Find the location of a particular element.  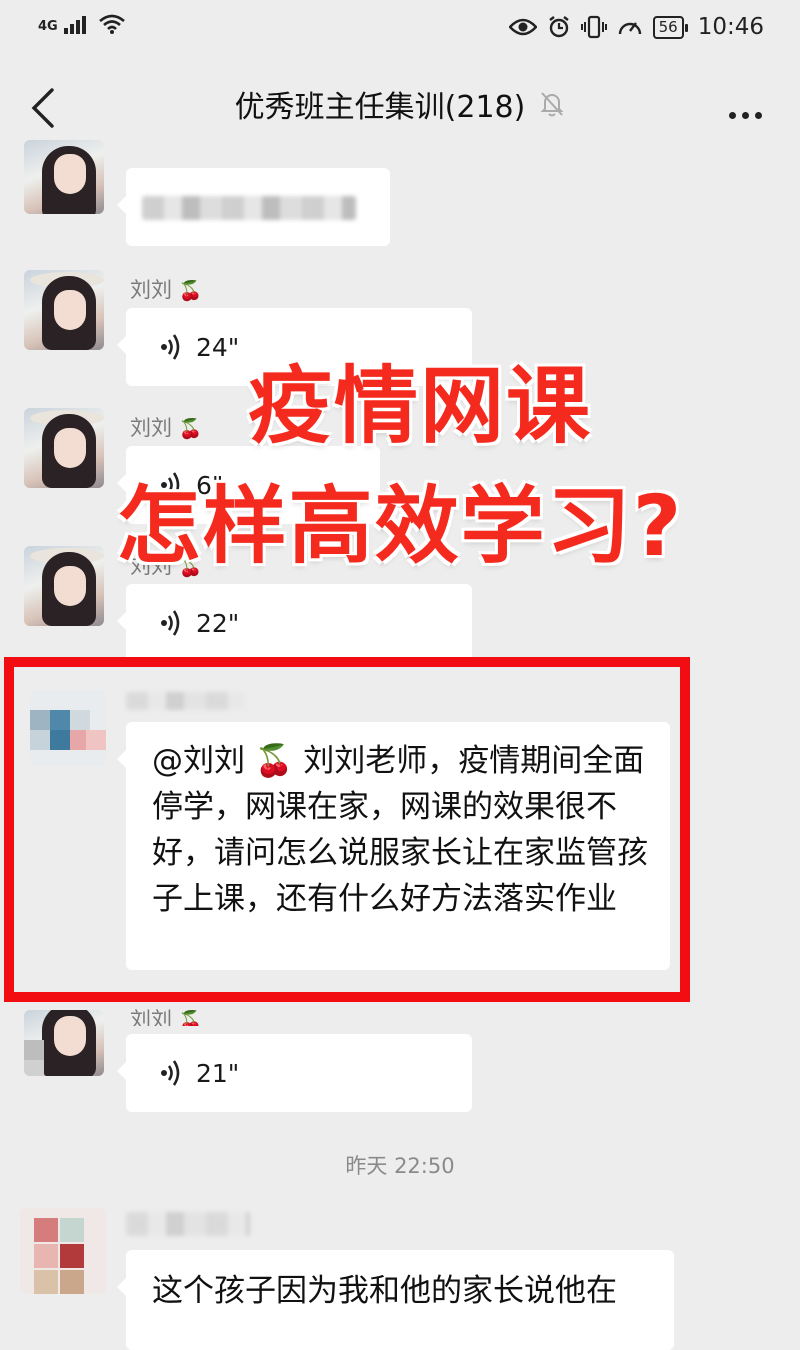

network-type: 4G is located at coordinates (48, 26).